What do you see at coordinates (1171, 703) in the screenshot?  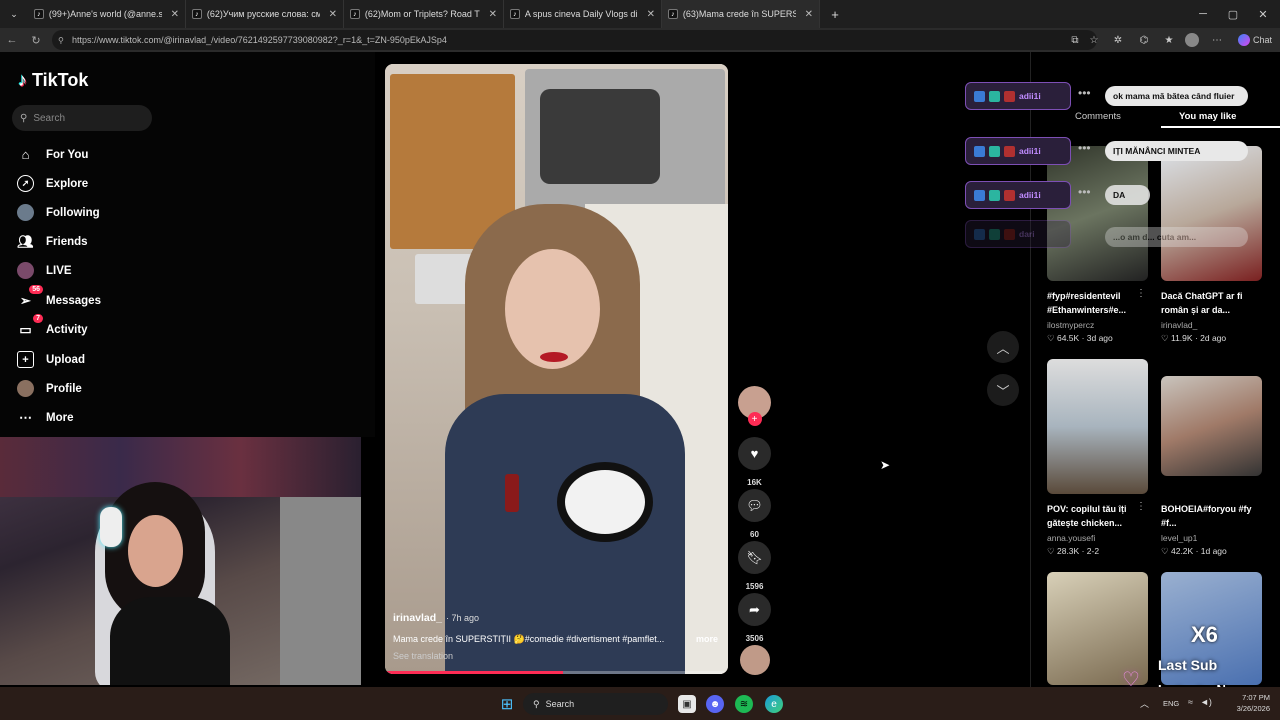 I see `language-indicator: ENG` at bounding box center [1171, 703].